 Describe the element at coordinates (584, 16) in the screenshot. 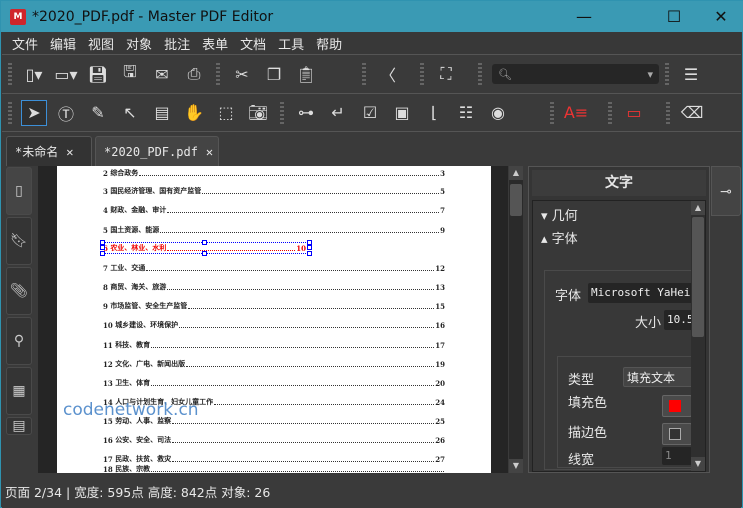

I see `minimize-button: —` at that location.